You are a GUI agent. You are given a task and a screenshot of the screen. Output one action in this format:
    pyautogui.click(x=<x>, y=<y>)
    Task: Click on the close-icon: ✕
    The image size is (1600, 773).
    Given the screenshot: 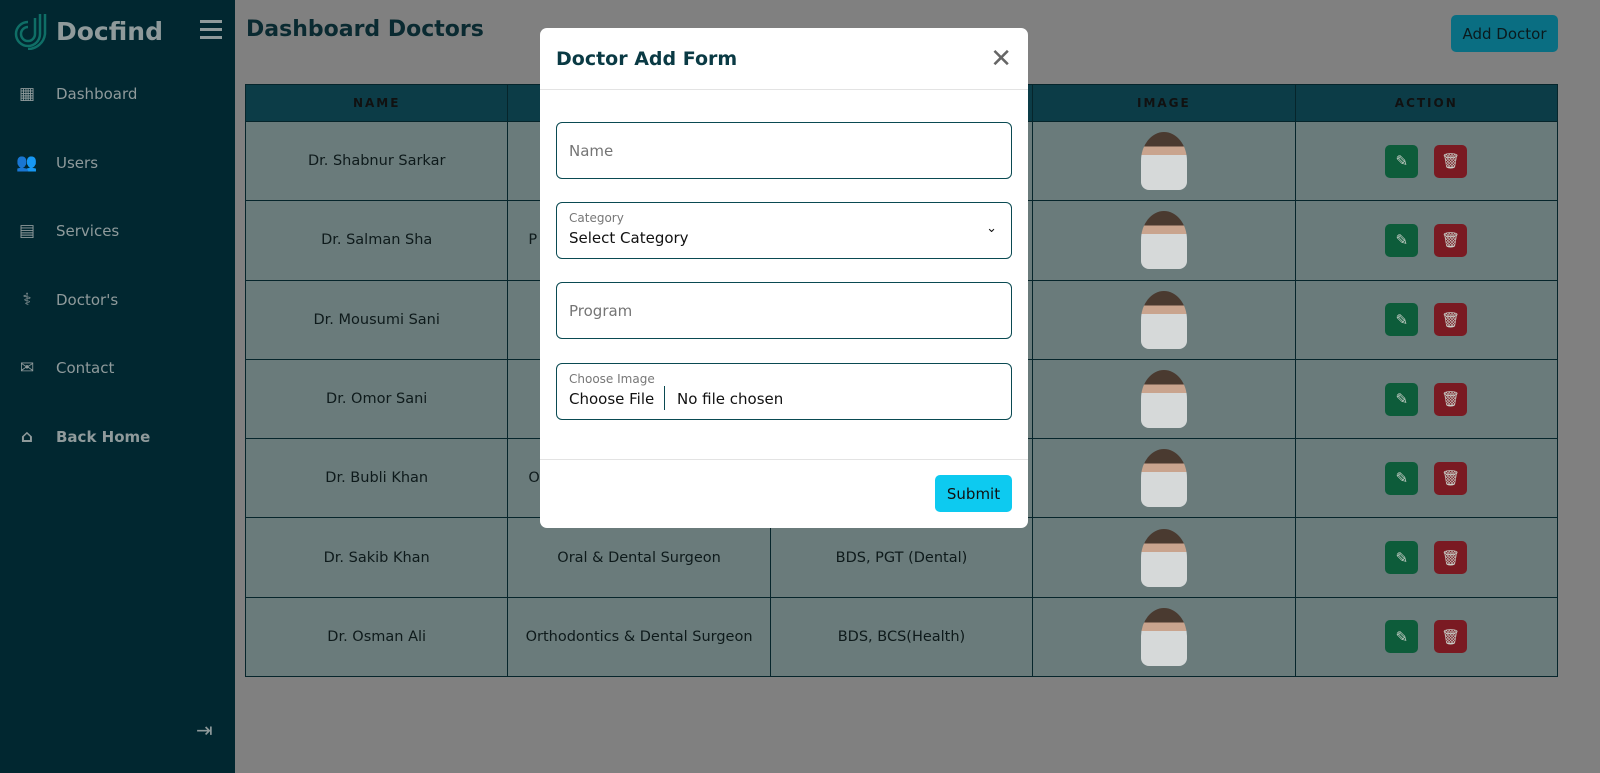 What is the action you would take?
    pyautogui.click(x=1001, y=58)
    